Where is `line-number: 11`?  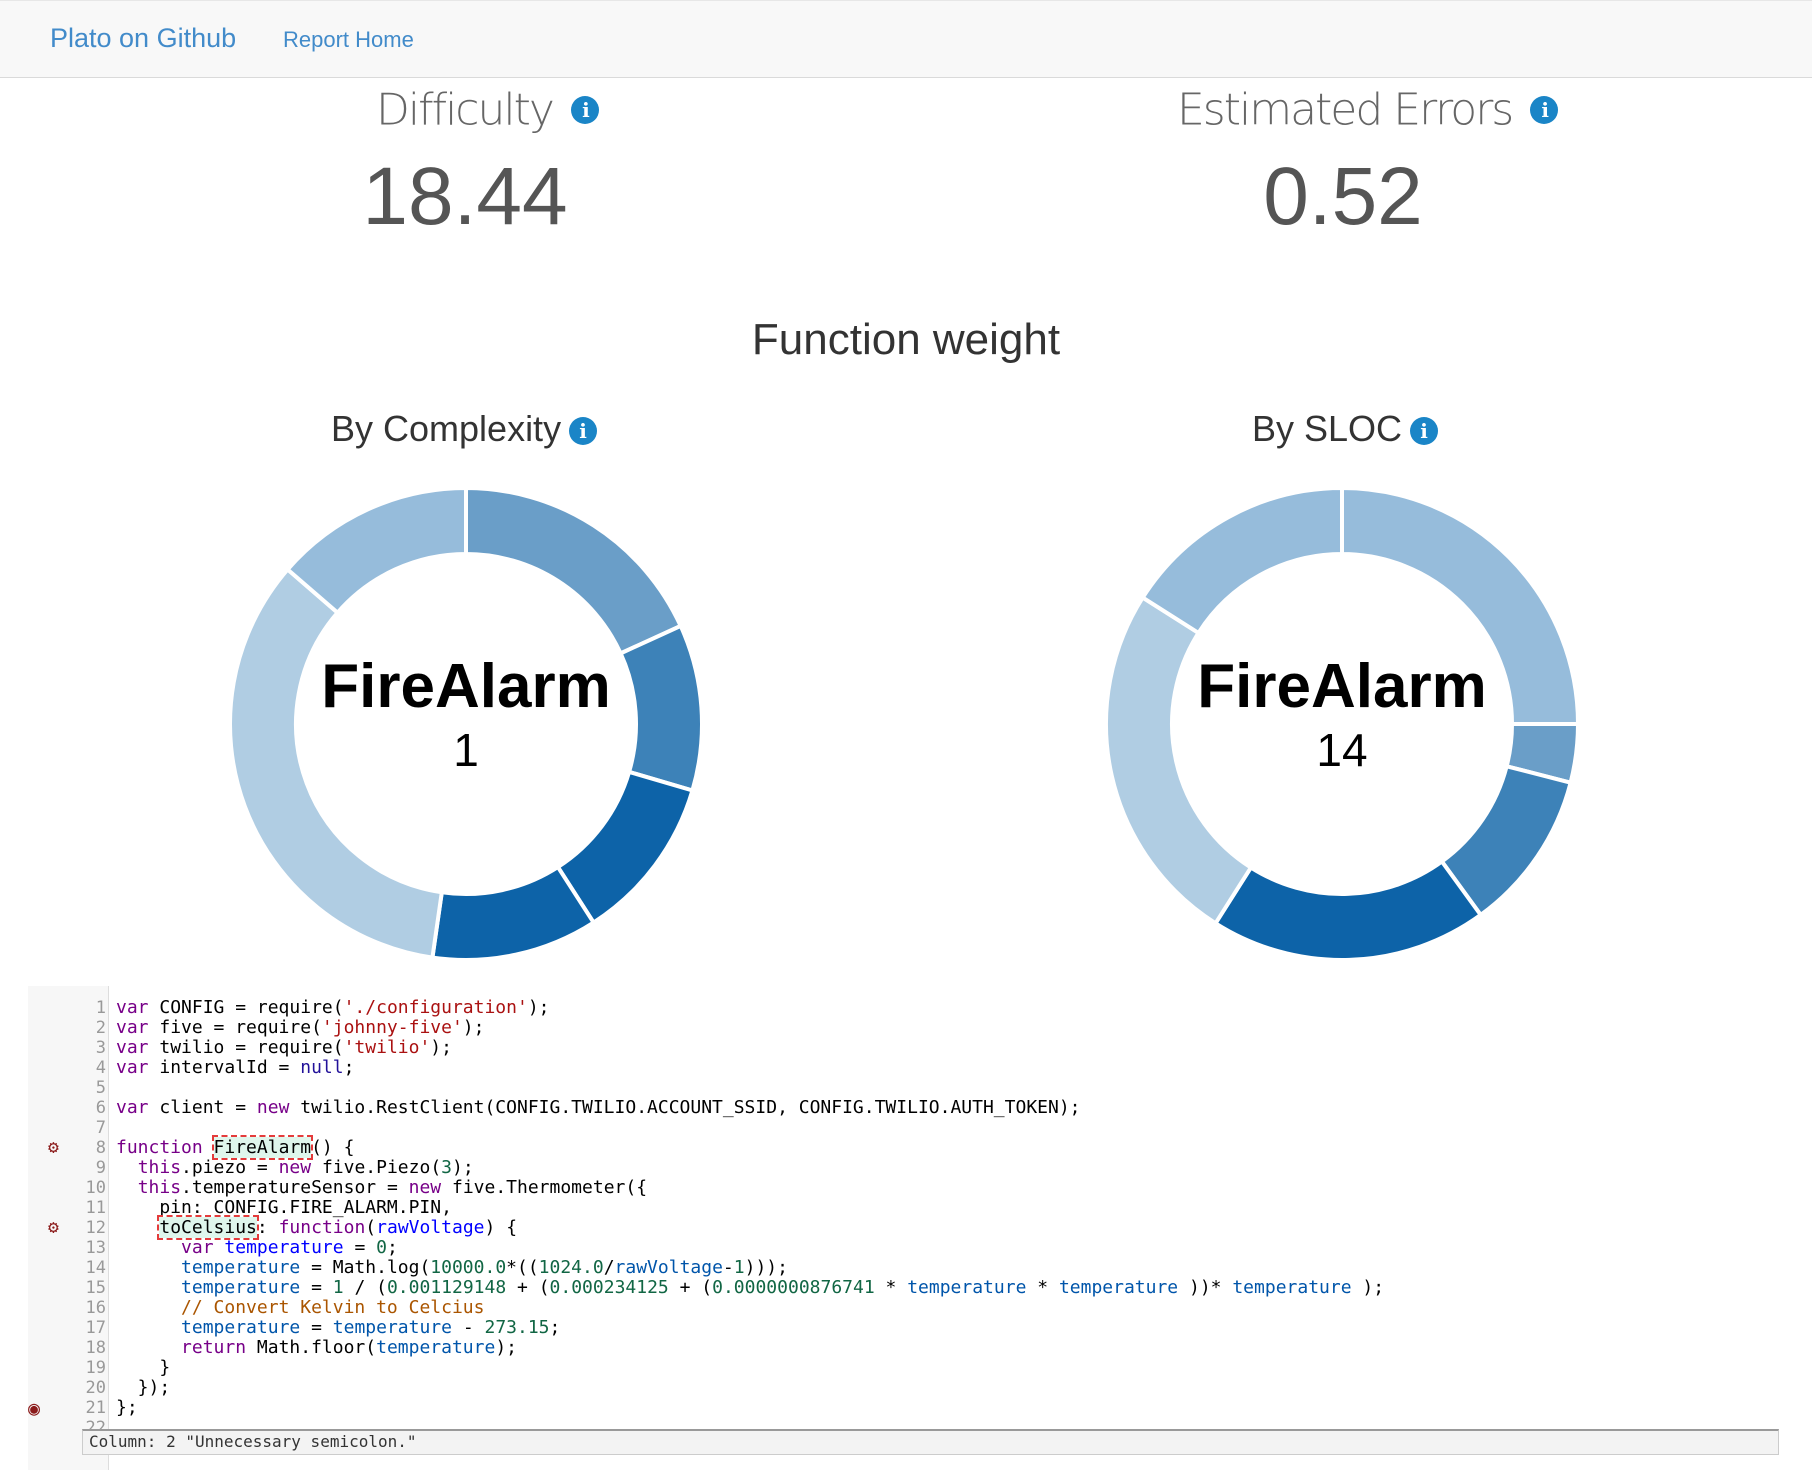 line-number: 11 is located at coordinates (95, 1208).